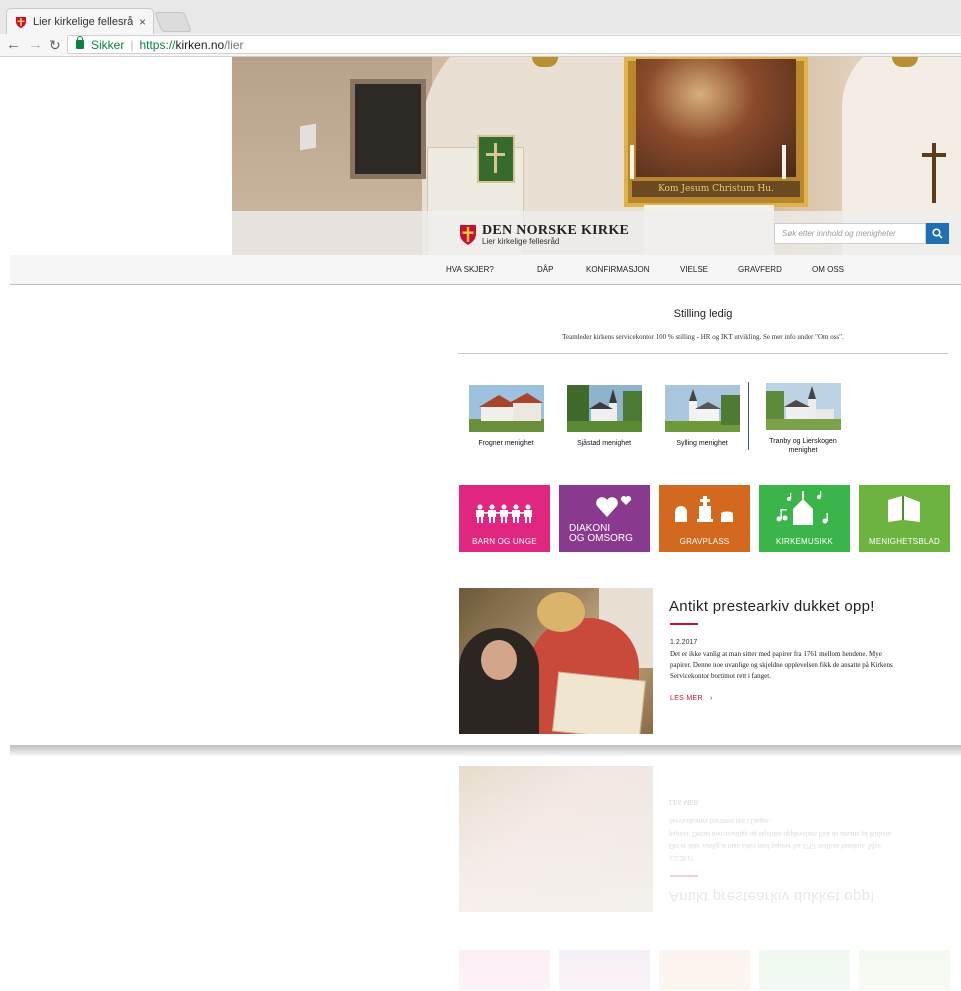 Image resolution: width=961 pixels, height=991 pixels. Describe the element at coordinates (480, 17) in the screenshot. I see `tab-strip: Lier kirkelige fellesråd - L ×` at that location.